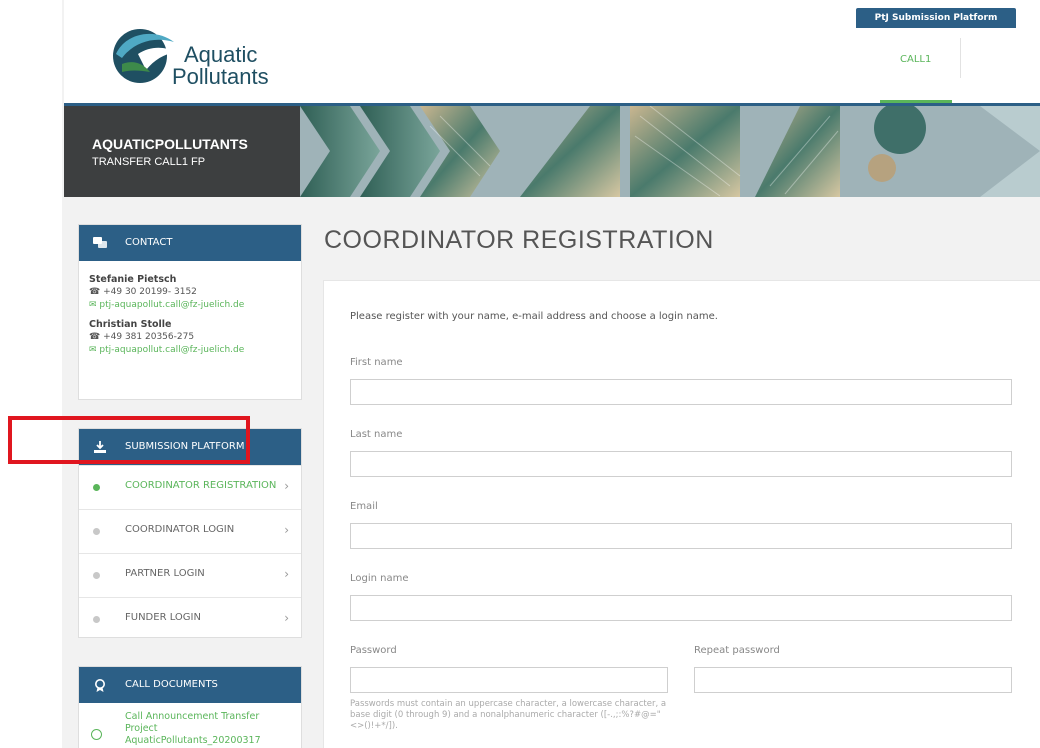  Describe the element at coordinates (376, 362) in the screenshot. I see `first-name-label: First name` at that location.